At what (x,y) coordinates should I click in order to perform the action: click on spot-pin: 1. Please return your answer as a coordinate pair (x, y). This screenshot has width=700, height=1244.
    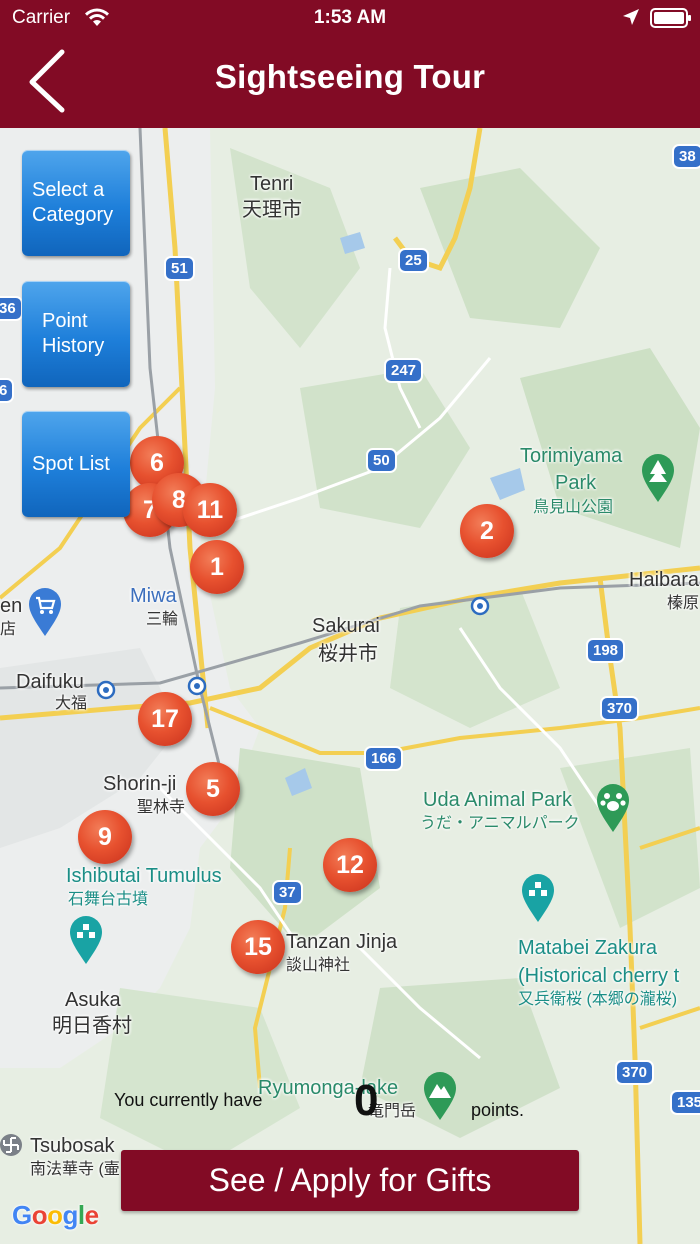
    Looking at the image, I should click on (217, 567).